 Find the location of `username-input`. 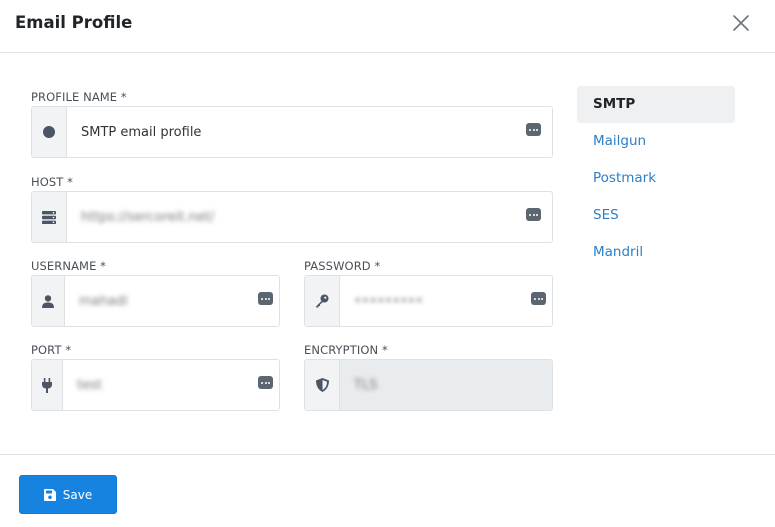

username-input is located at coordinates (156, 301).